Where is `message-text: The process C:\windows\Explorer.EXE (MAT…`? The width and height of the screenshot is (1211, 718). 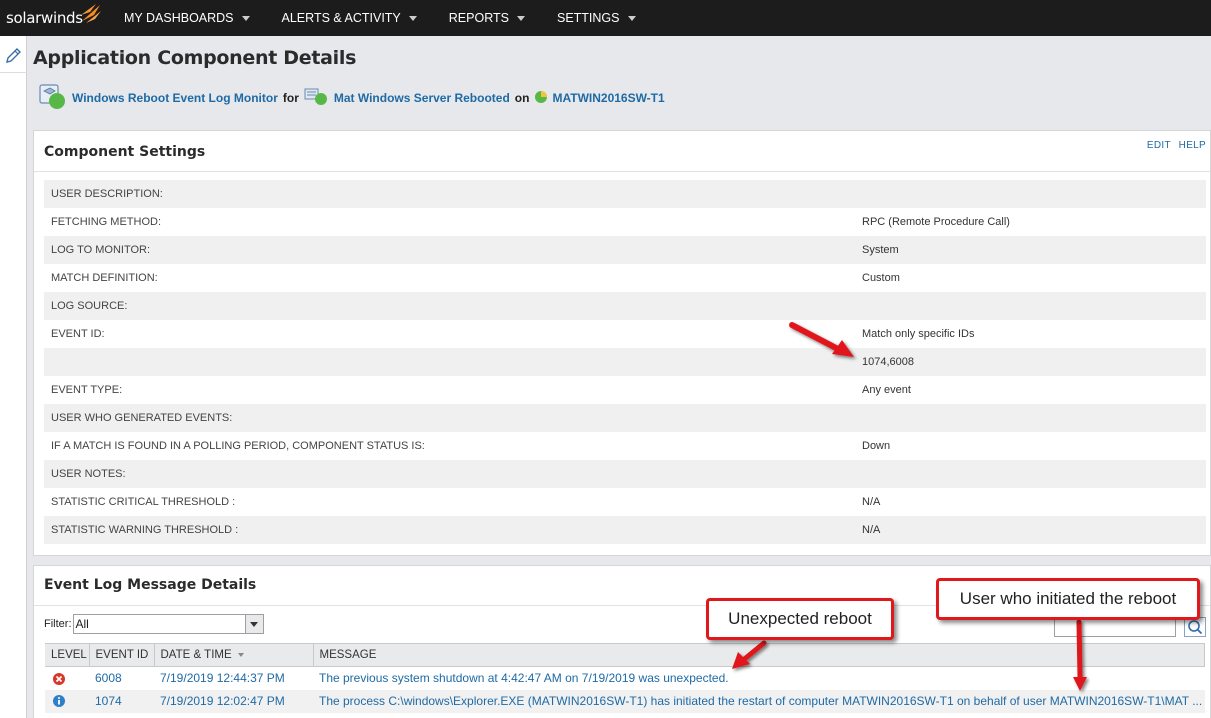
message-text: The process C:\windows\Explorer.EXE (MAT… is located at coordinates (761, 701).